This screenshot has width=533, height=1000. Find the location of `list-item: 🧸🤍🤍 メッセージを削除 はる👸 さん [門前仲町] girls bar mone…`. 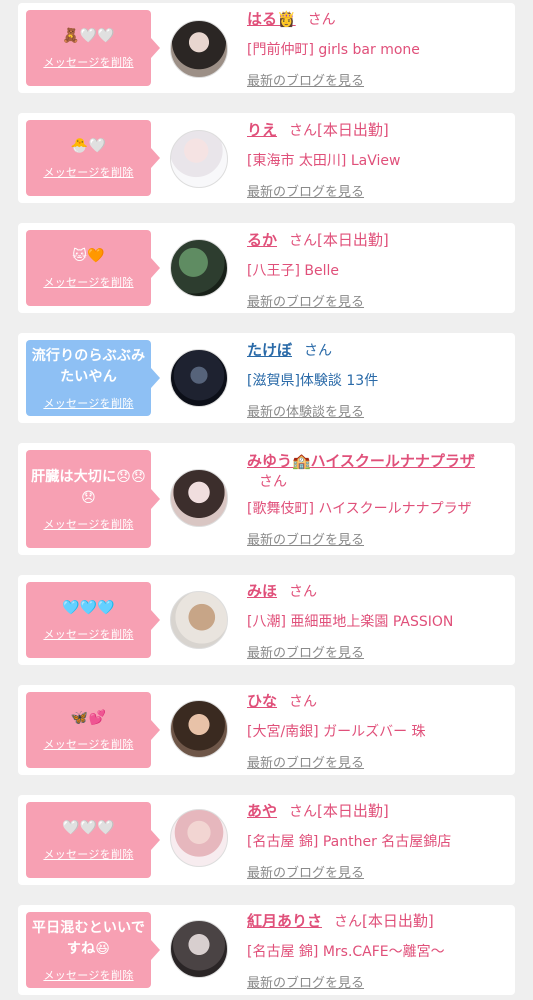

list-item: 🧸🤍🤍 メッセージを削除 はる👸 さん [門前仲町] girls bar mone… is located at coordinates (266, 48).